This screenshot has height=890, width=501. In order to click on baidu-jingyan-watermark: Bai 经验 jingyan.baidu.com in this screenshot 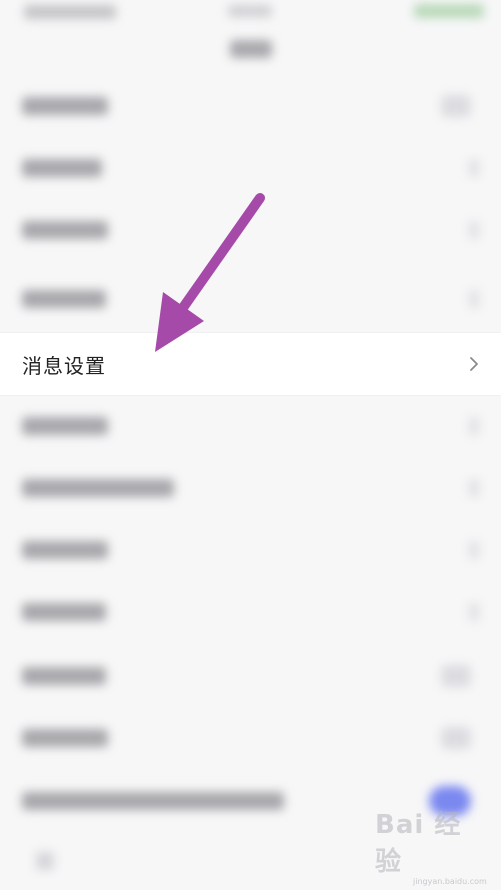, I will do `click(430, 848)`.